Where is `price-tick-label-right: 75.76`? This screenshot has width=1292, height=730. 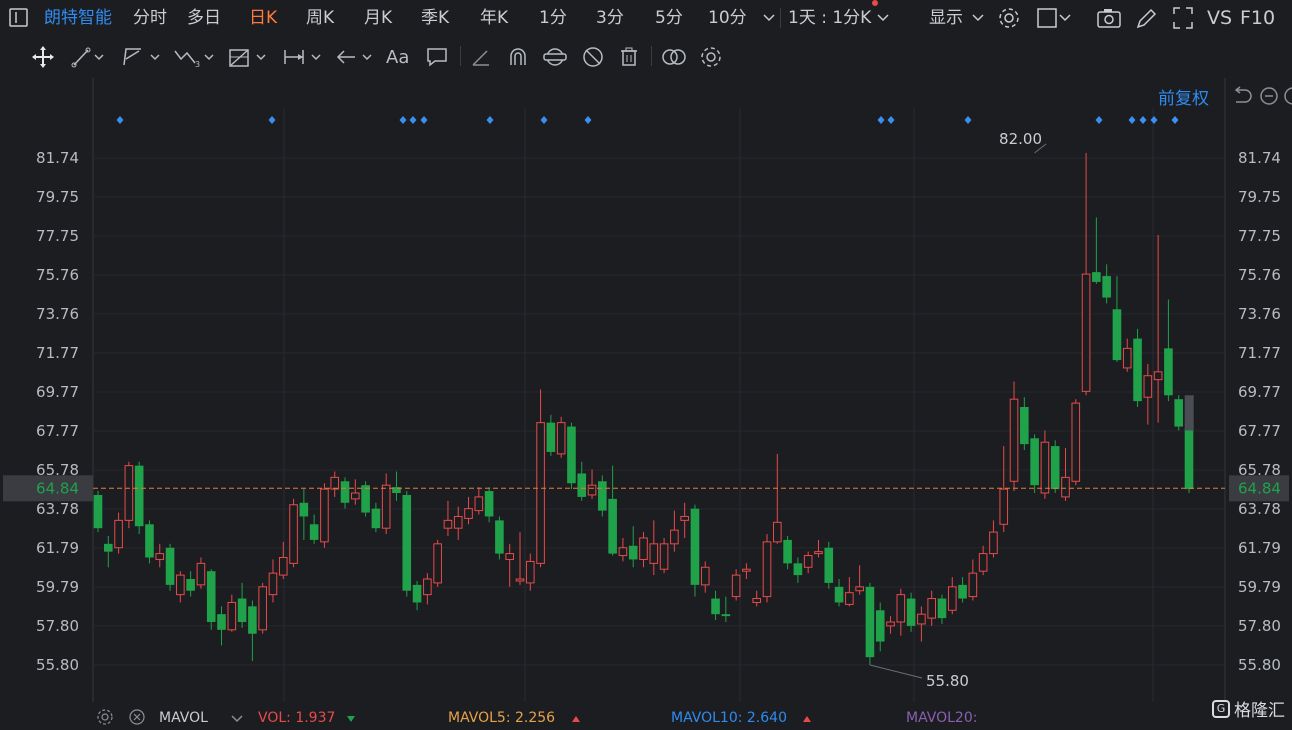 price-tick-label-right: 75.76 is located at coordinates (1259, 275).